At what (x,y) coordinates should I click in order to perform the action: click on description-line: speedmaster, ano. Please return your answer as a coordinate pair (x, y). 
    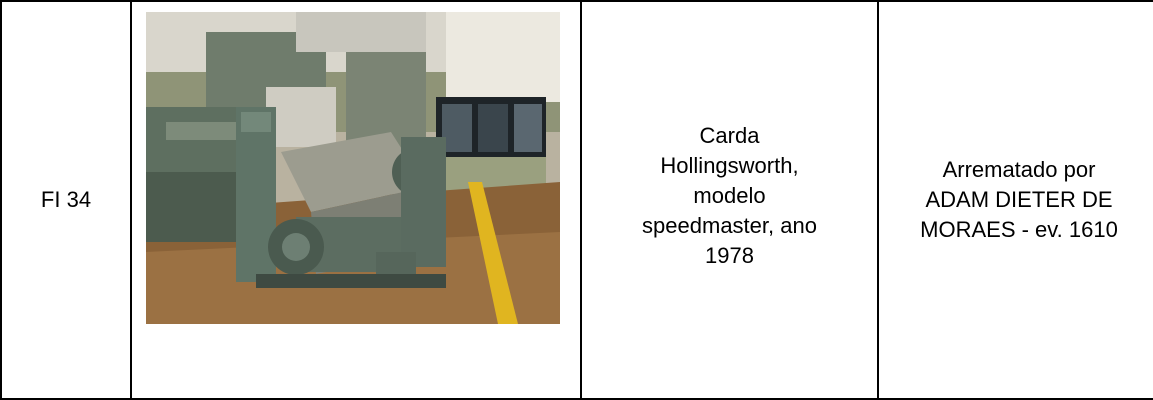
    Looking at the image, I should click on (729, 225).